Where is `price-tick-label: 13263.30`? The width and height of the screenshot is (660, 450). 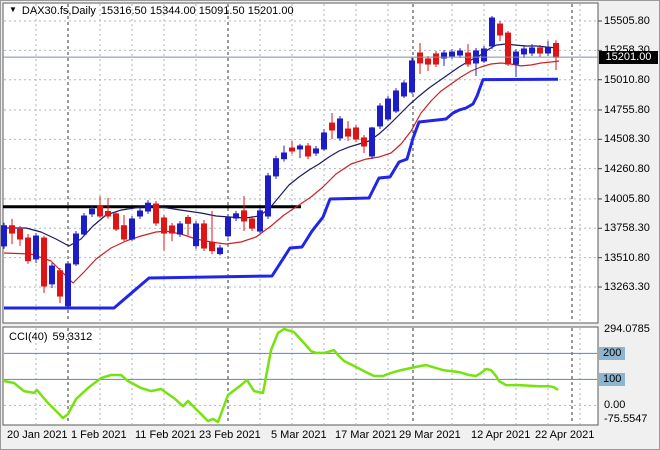
price-tick-label: 13263.30 is located at coordinates (627, 287).